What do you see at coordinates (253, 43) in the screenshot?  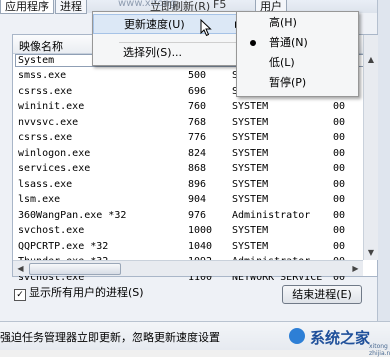 I see `selected-bullet-icon` at bounding box center [253, 43].